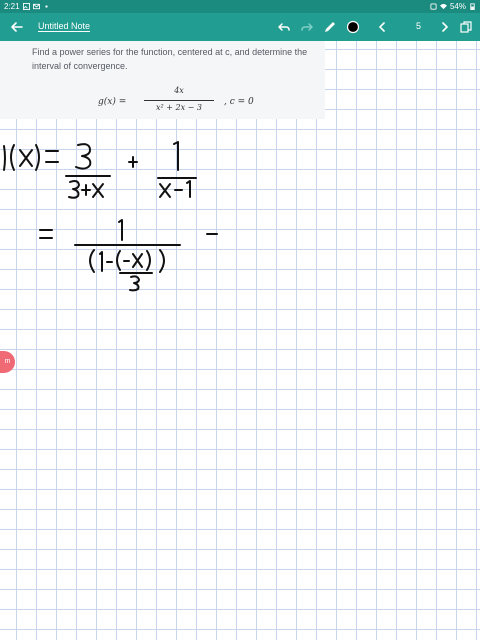  I want to click on image-notification-icon, so click(26, 6).